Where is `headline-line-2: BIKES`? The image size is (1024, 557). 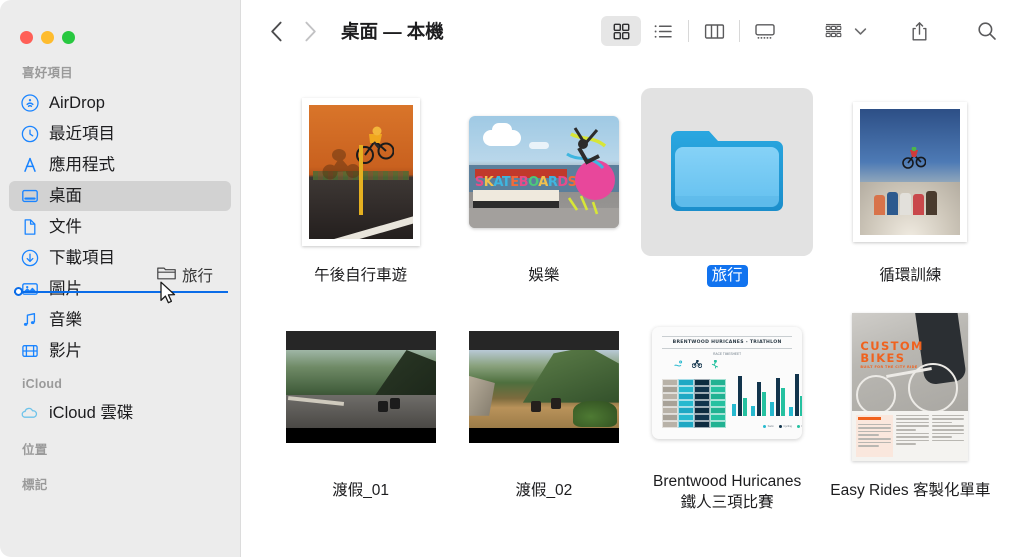
headline-line-2: BIKES is located at coordinates (883, 357).